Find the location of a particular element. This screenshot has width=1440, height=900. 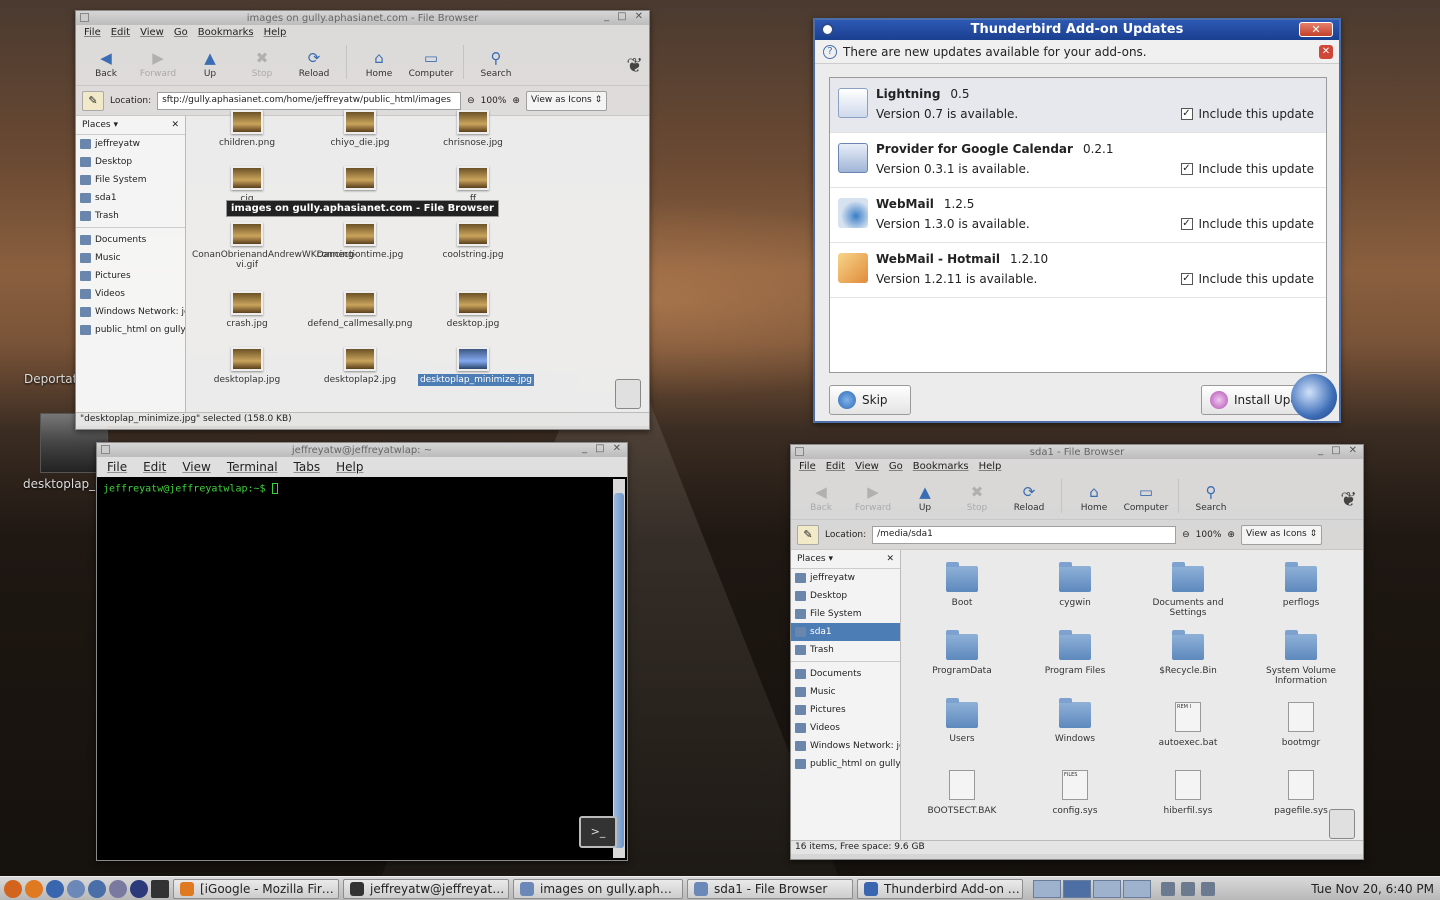

file-item: children.png is located at coordinates (247, 129).